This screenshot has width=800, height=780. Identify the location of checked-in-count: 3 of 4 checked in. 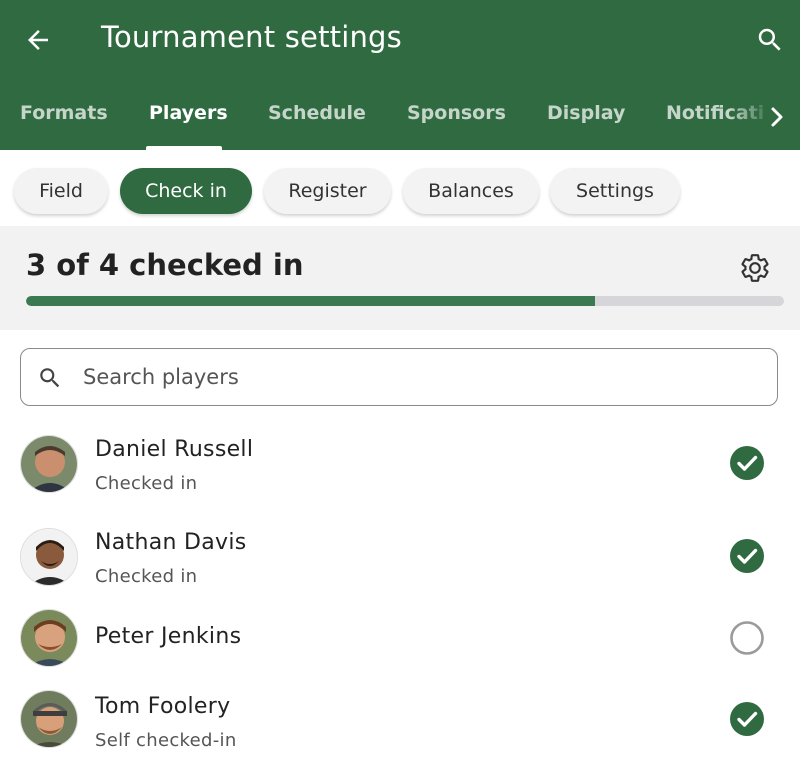
(165, 265).